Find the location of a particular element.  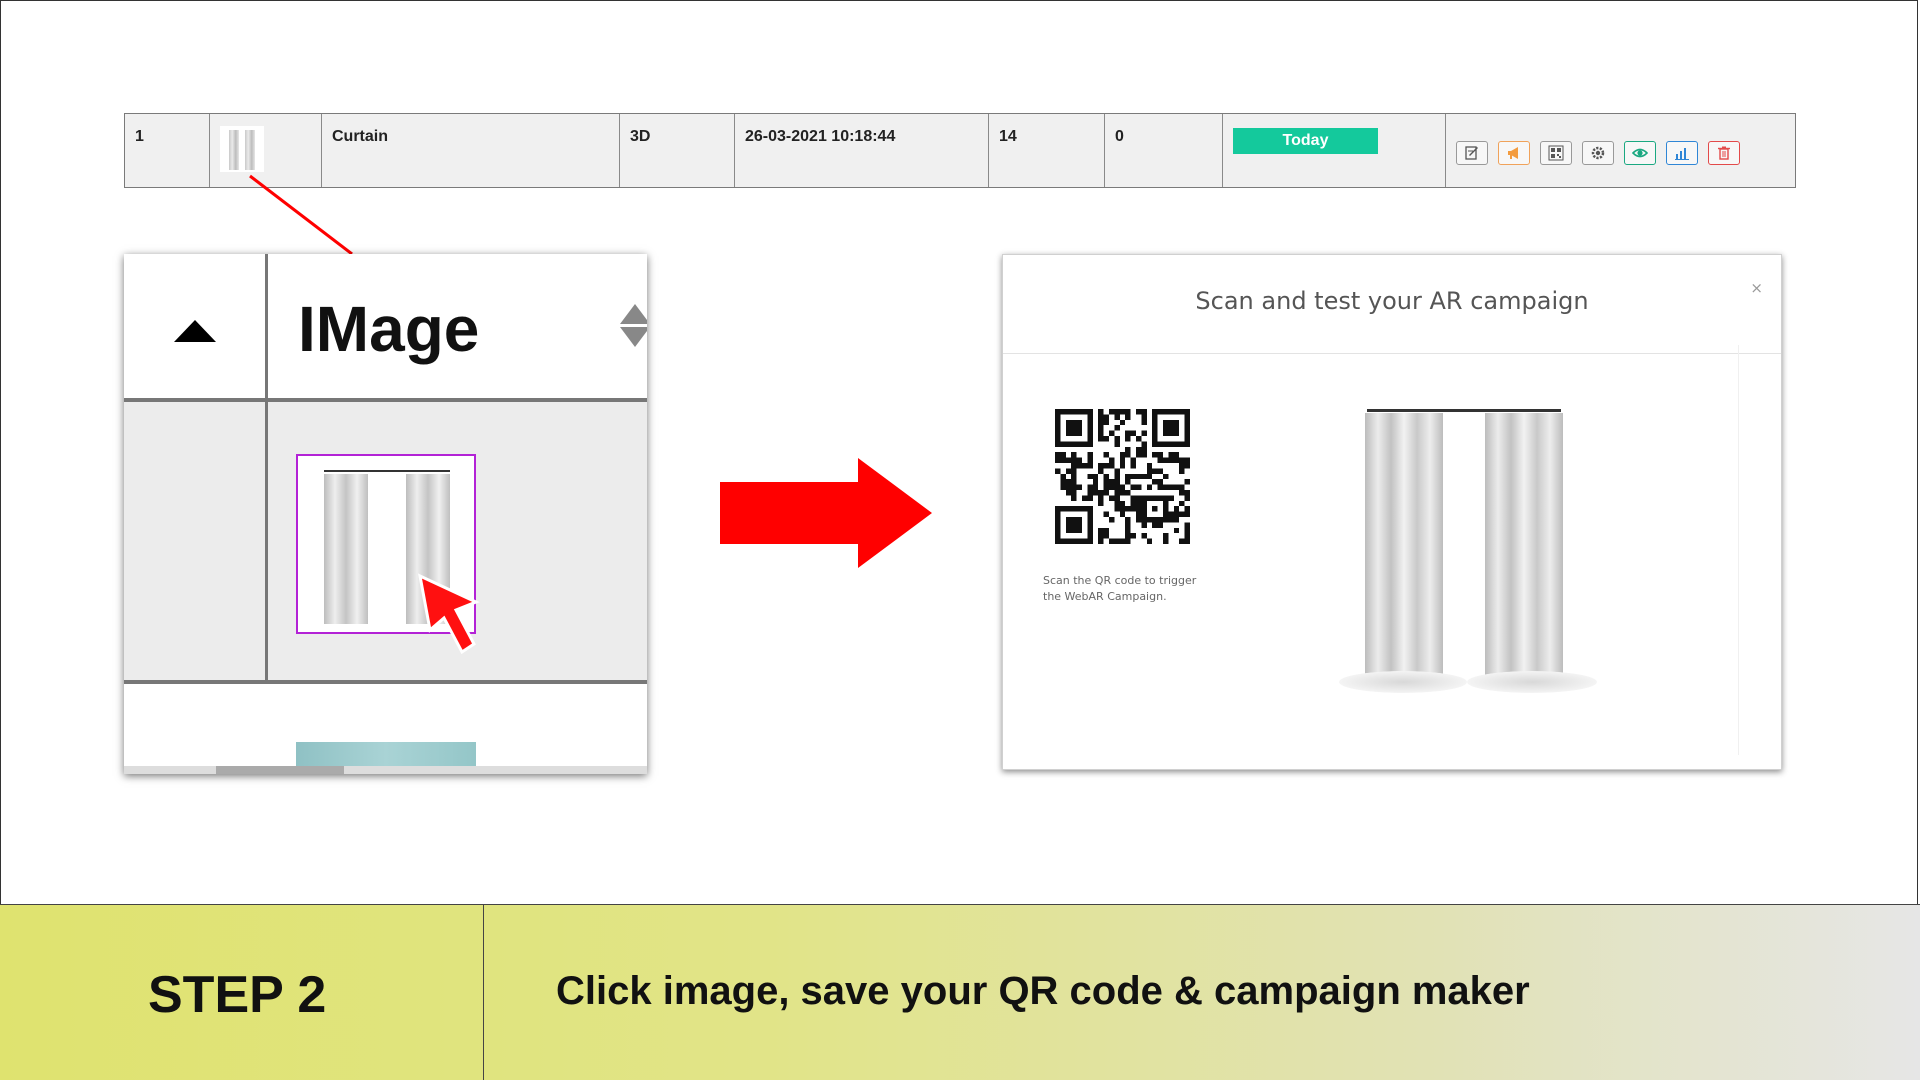

row-index: 1 is located at coordinates (167, 150).